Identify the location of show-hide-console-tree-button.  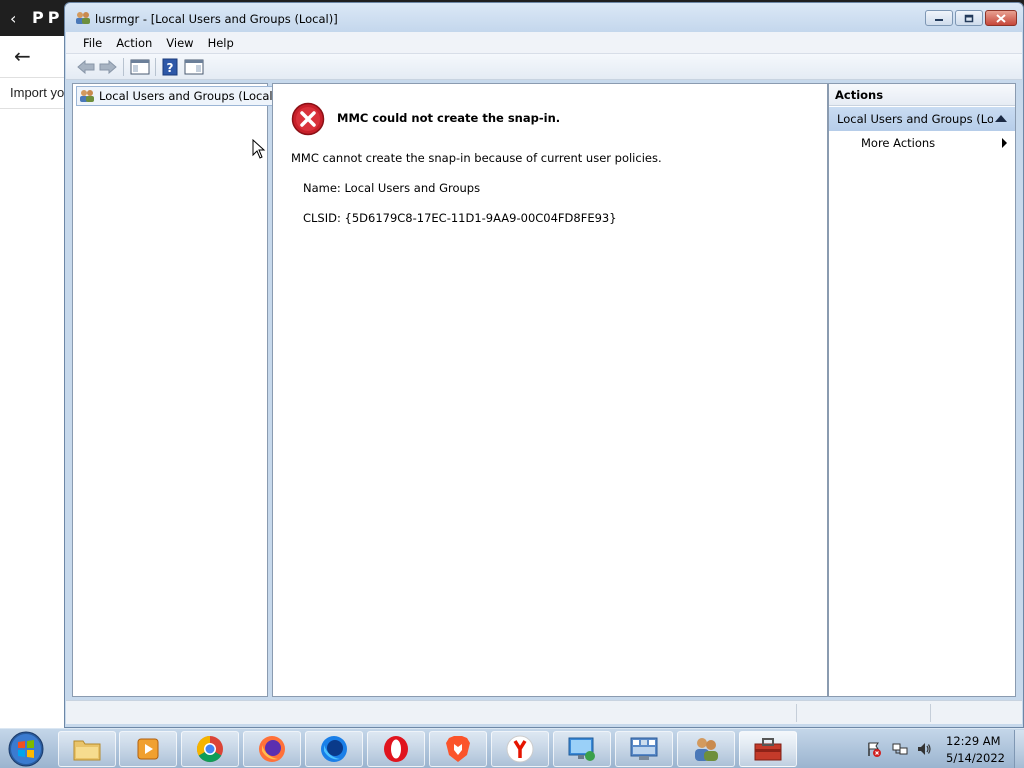
(140, 67).